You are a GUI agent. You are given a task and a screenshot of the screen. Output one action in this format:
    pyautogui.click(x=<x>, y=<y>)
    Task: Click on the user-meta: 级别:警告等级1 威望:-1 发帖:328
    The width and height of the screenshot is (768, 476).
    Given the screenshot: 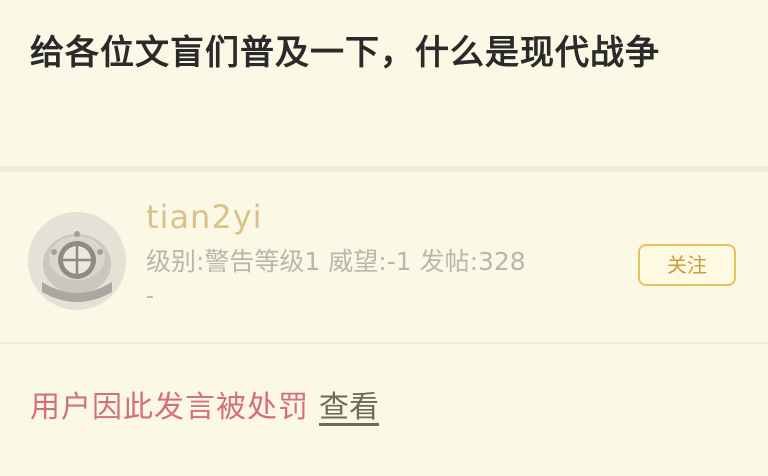 What is the action you would take?
    pyautogui.click(x=336, y=261)
    